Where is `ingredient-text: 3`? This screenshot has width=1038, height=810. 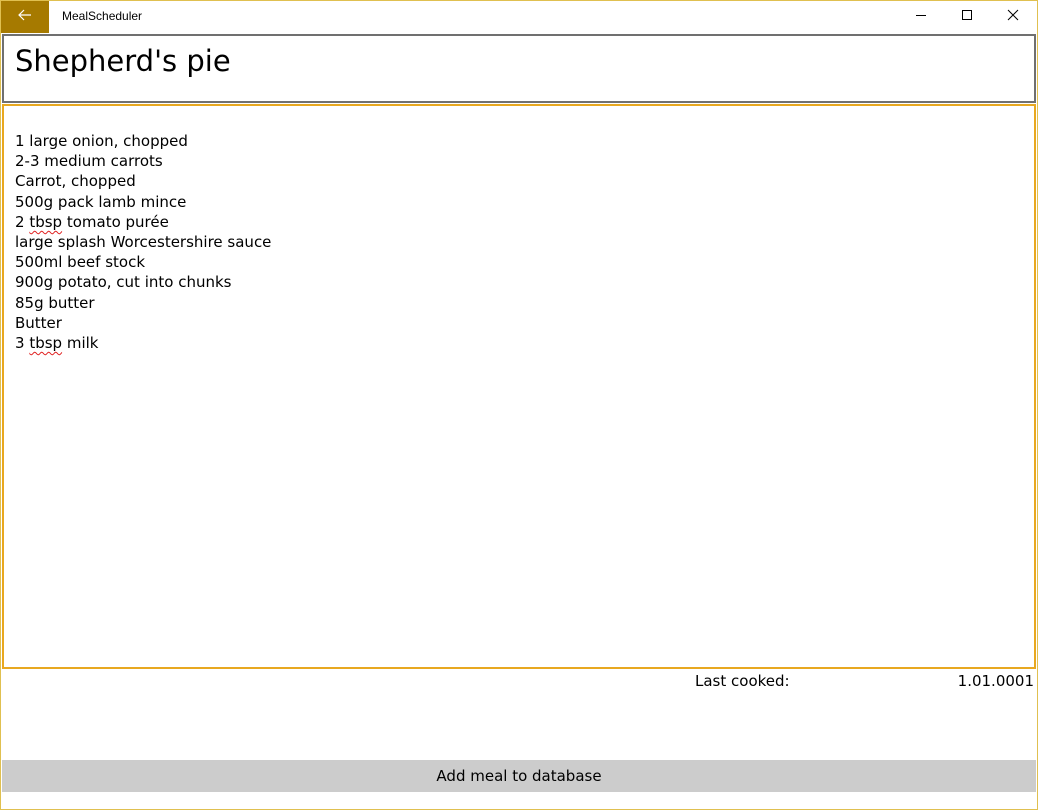
ingredient-text: 3 is located at coordinates (22, 342).